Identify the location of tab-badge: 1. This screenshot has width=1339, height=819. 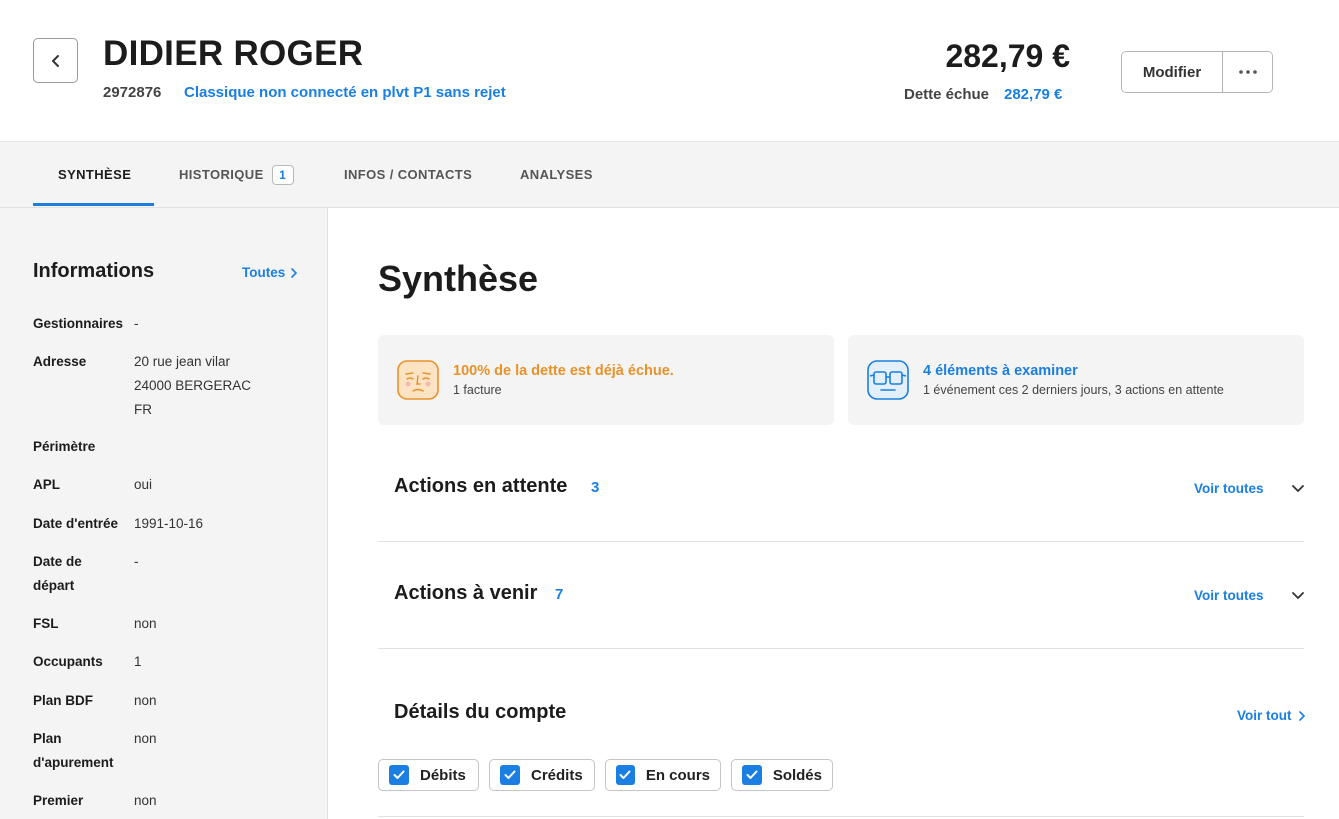
(282, 174).